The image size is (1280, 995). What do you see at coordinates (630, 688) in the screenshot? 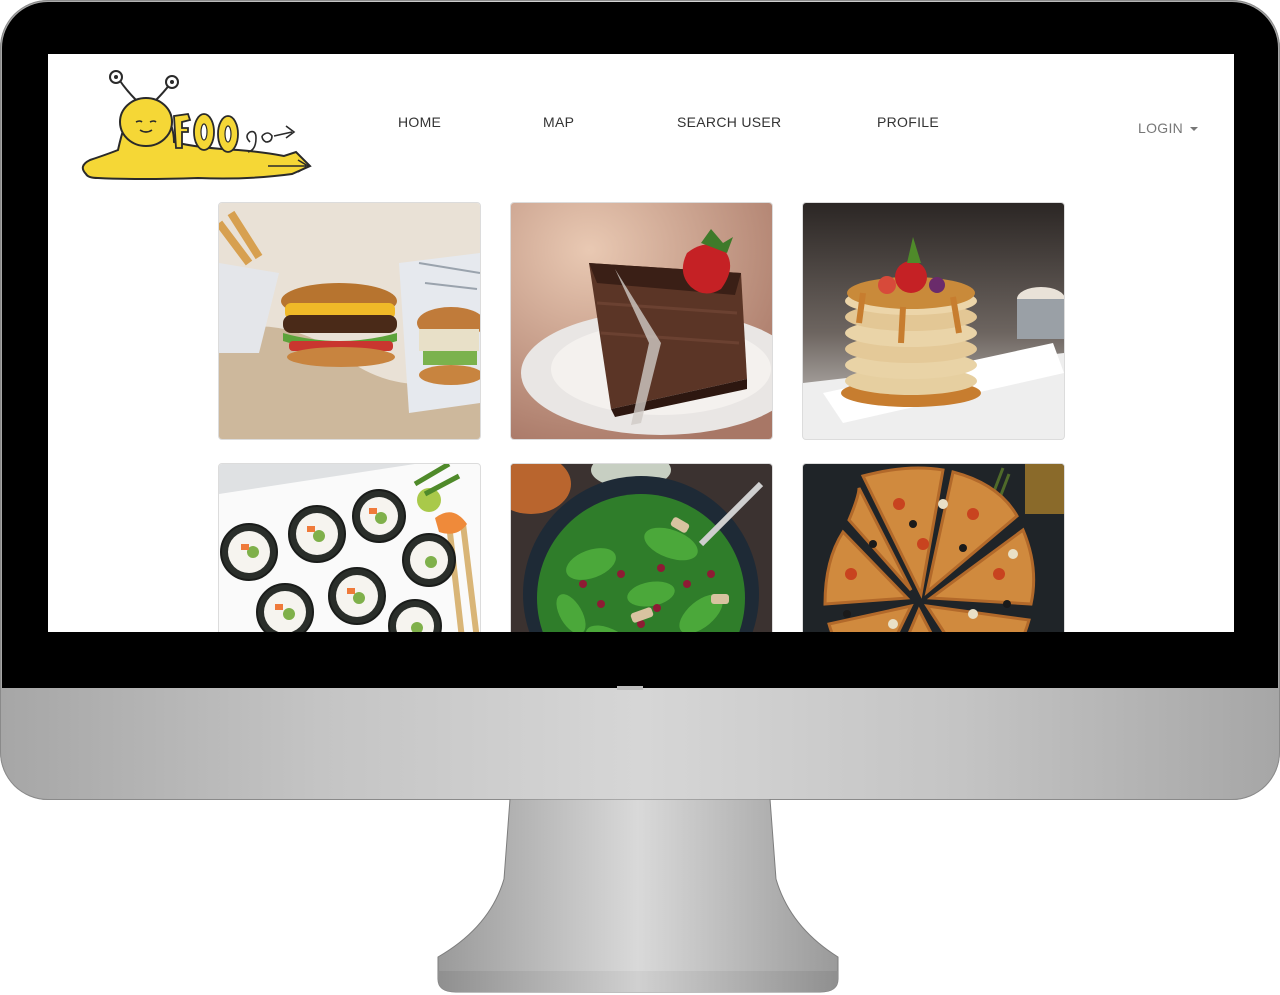
I see `monitor-chin-mark` at bounding box center [630, 688].